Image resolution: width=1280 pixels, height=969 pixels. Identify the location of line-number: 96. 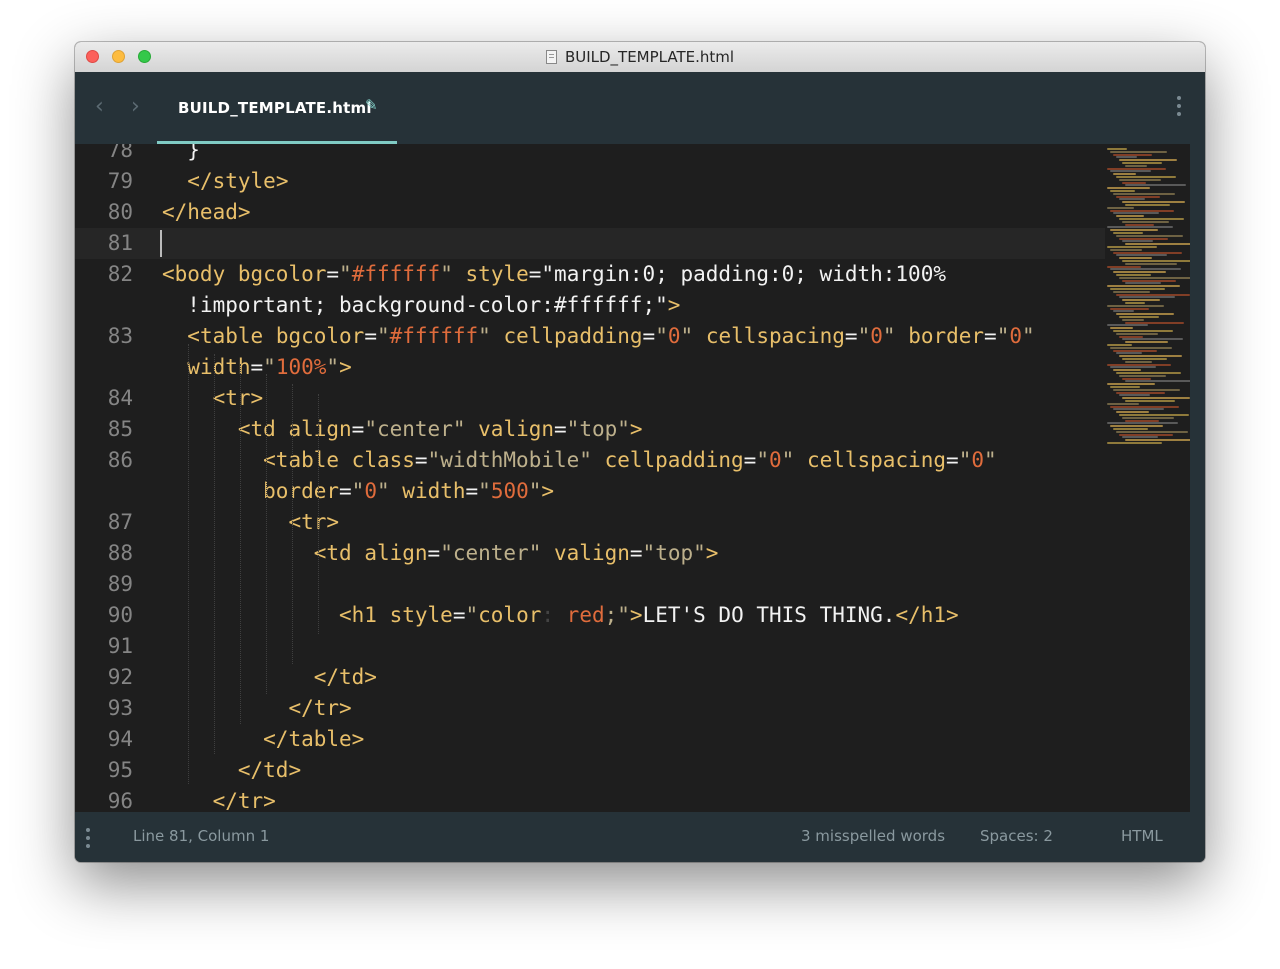
(120, 800).